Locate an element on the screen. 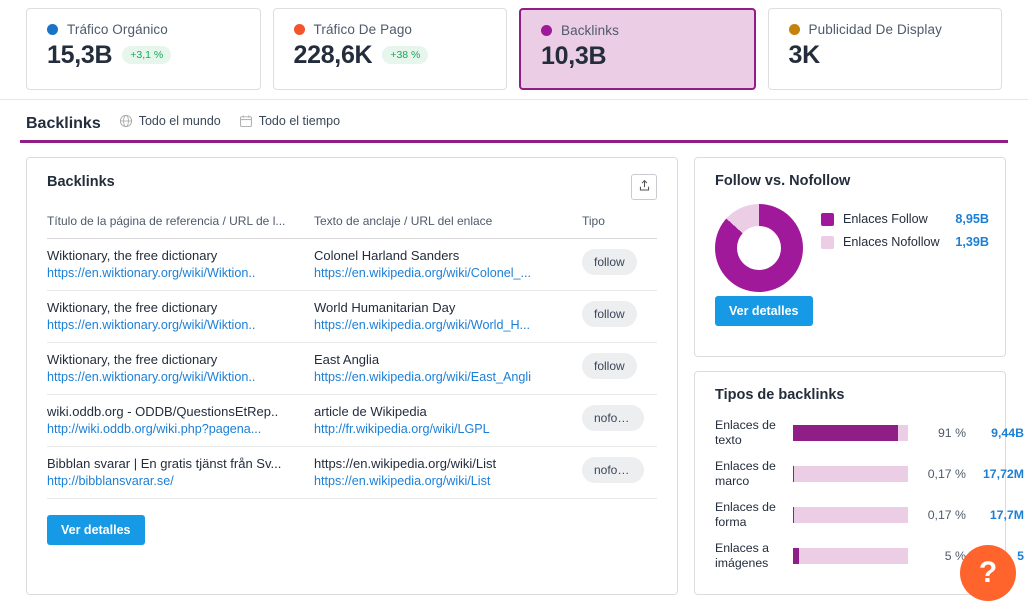 Image resolution: width=1028 pixels, height=611 pixels. legend-label: Enlaces Follow is located at coordinates (885, 219).